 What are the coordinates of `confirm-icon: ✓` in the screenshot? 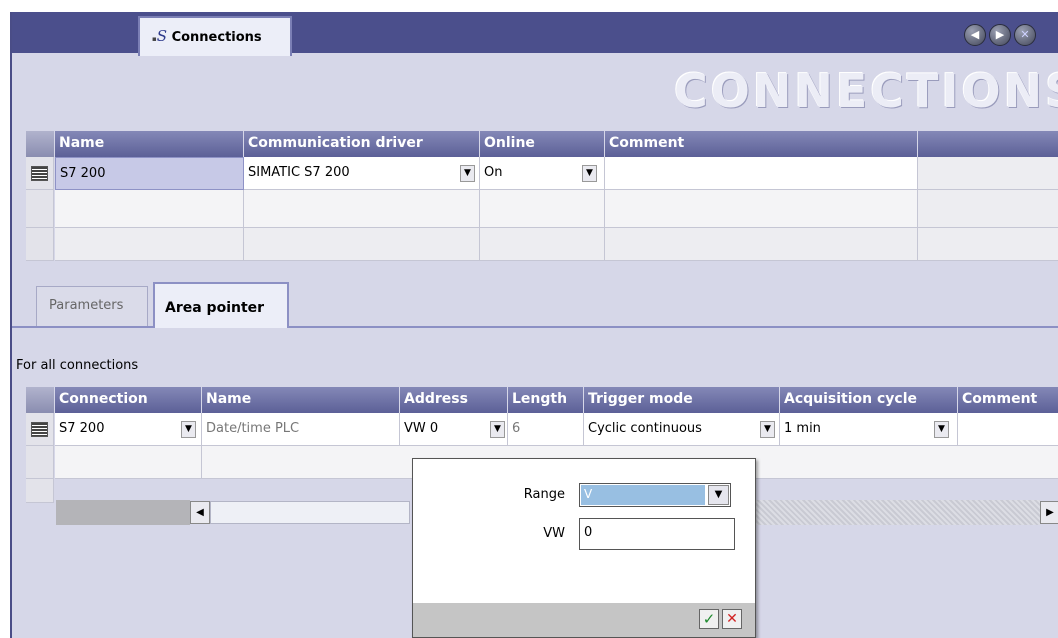 It's located at (709, 619).